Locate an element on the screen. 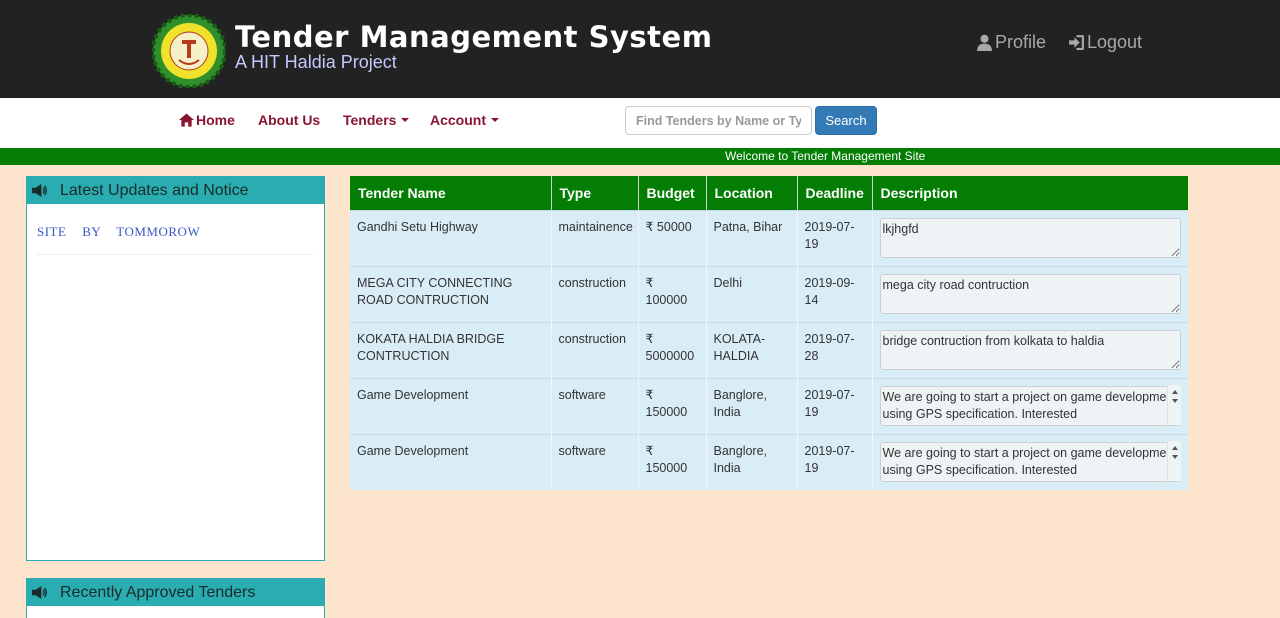 This screenshot has height=618, width=1280. cell-description: lkjhgfd is located at coordinates (1030, 237).